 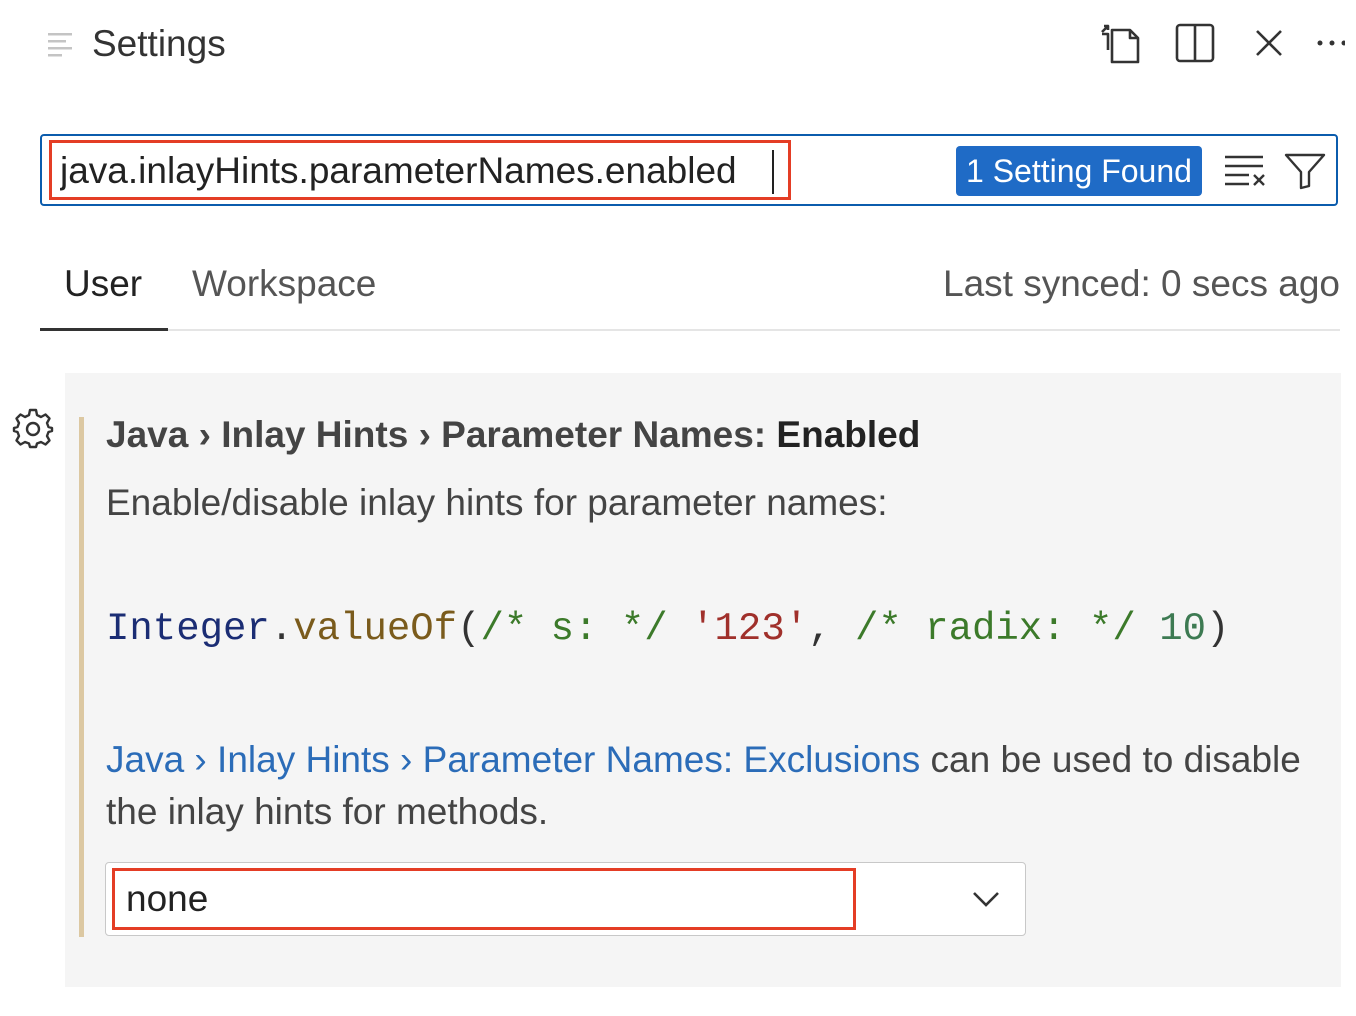 What do you see at coordinates (159, 43) in the screenshot?
I see `page-title: Settings` at bounding box center [159, 43].